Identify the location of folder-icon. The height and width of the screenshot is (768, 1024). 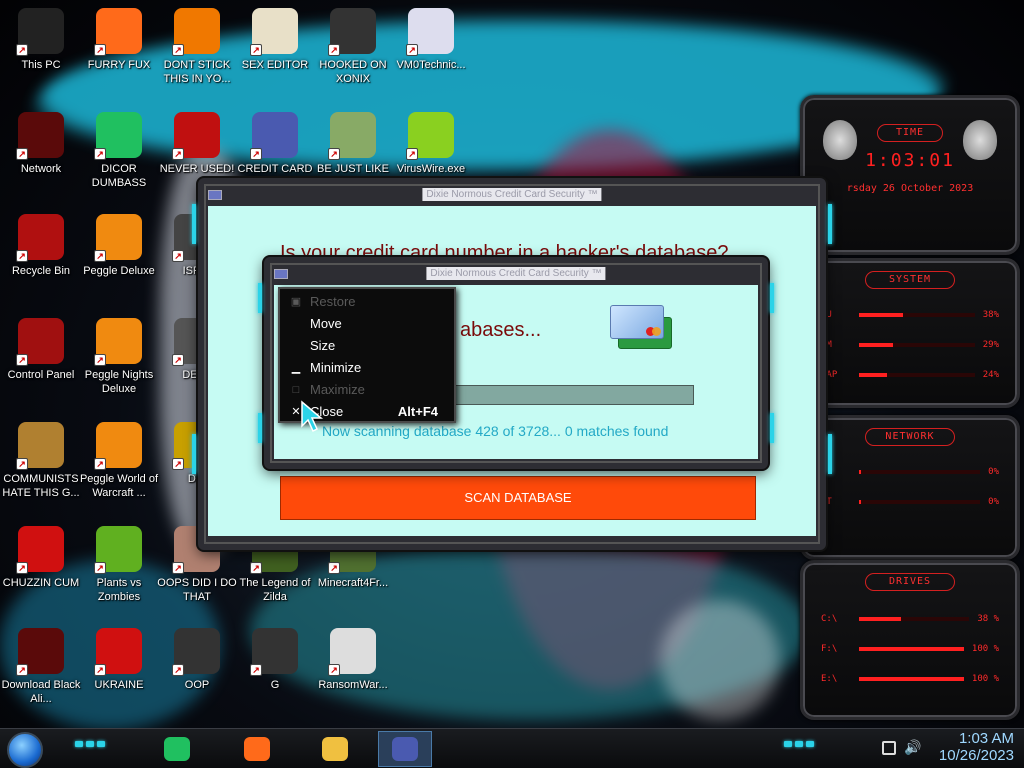
(335, 749).